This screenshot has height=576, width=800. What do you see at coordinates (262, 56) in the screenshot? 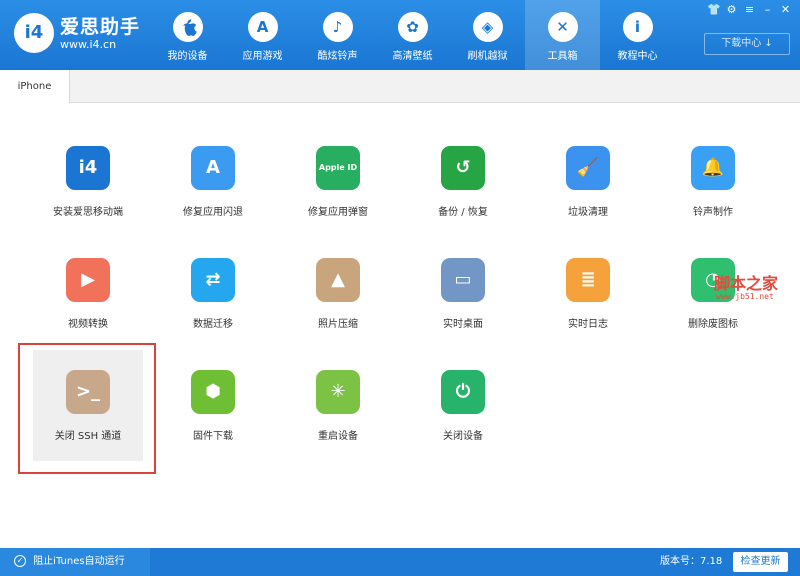
I see `nav-label: 应用游戏` at bounding box center [262, 56].